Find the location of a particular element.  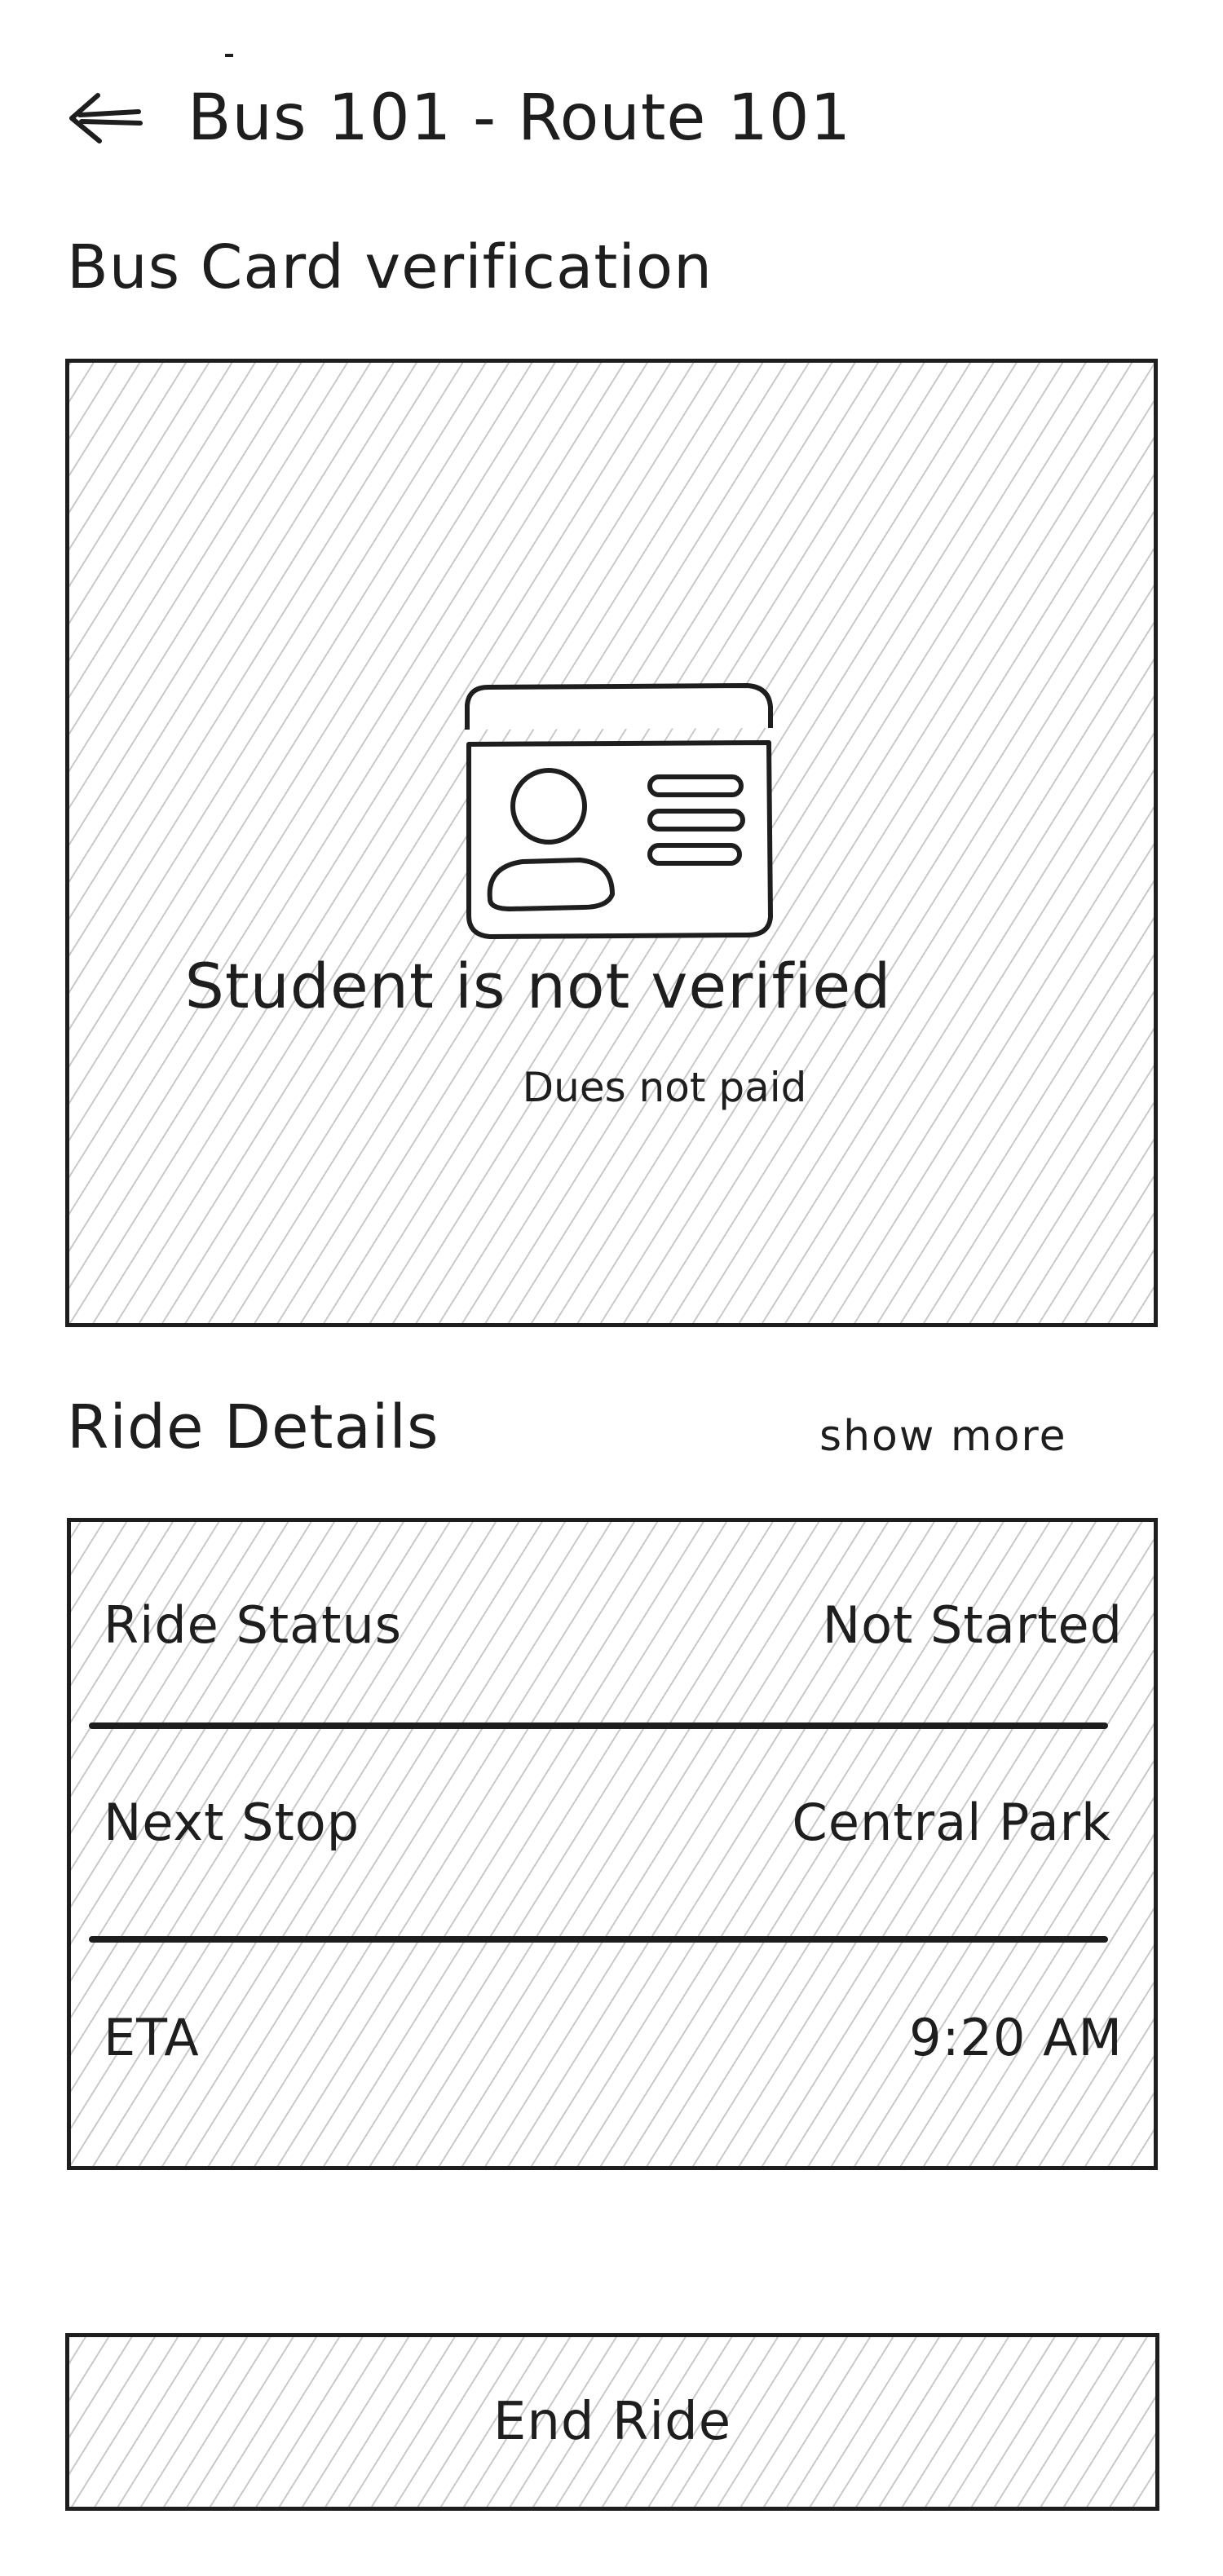

detail-value: Central Park is located at coordinates (952, 1822).